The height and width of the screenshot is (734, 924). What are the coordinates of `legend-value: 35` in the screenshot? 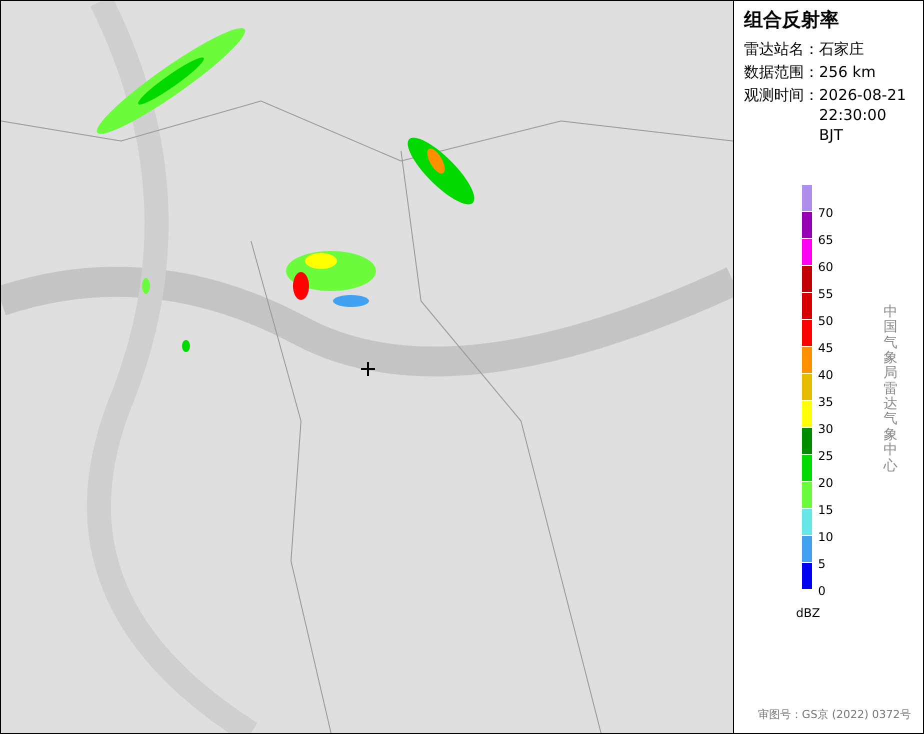 It's located at (826, 402).